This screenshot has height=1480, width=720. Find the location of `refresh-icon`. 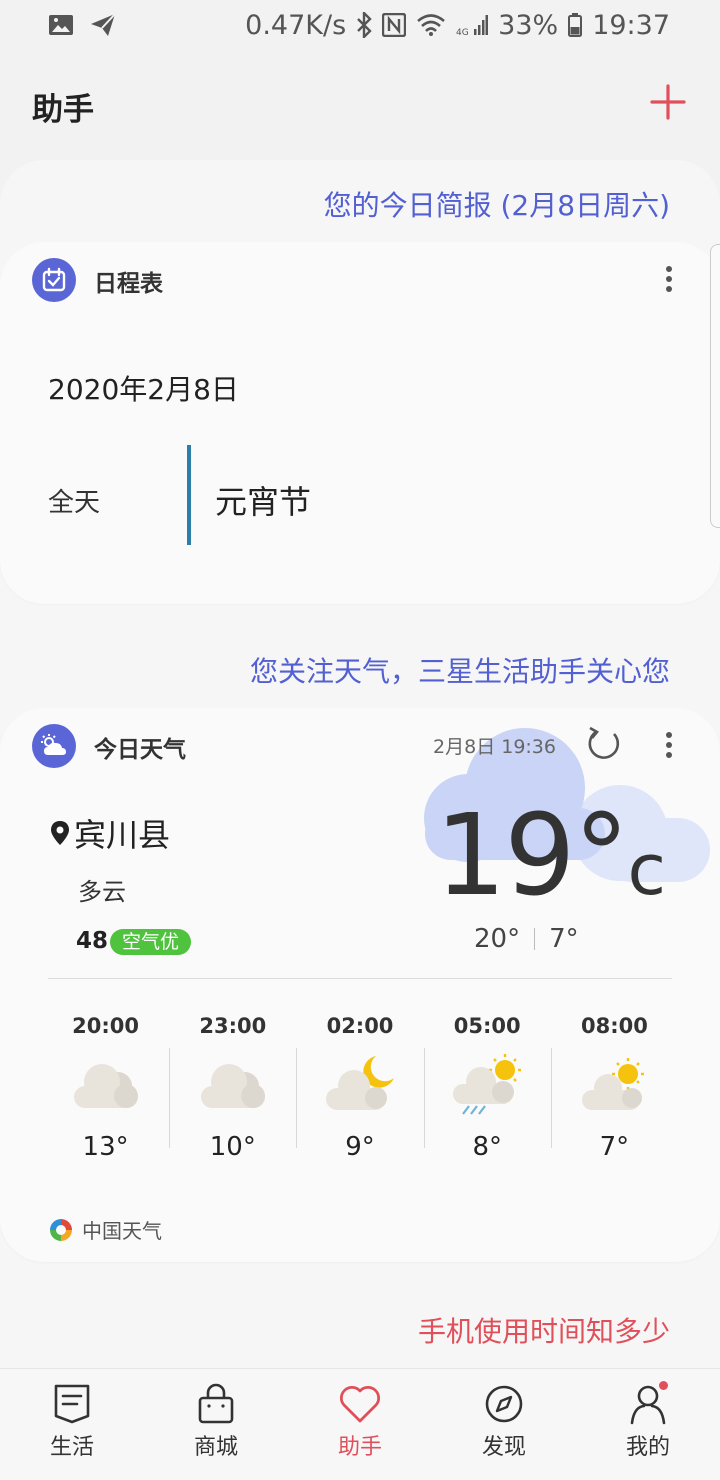

refresh-icon is located at coordinates (604, 742).